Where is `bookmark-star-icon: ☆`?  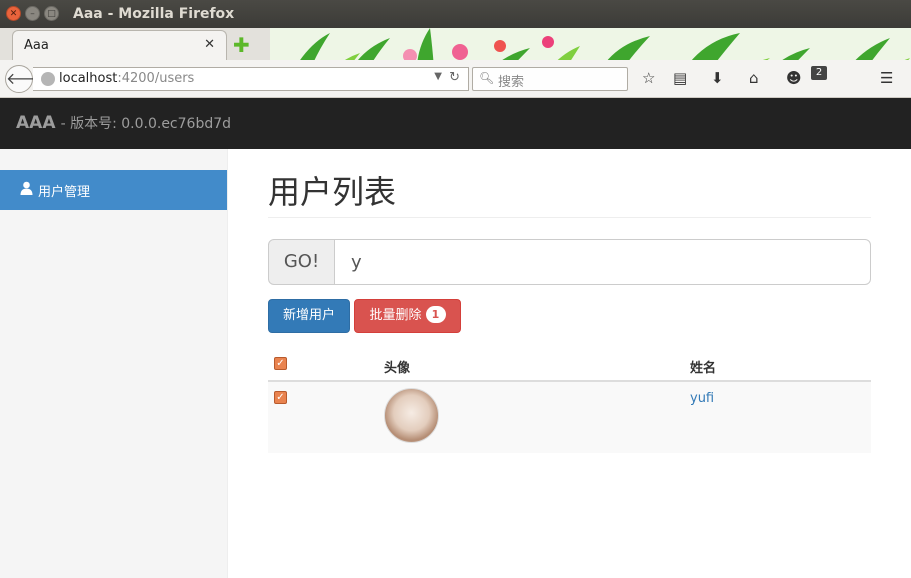
bookmark-star-icon: ☆ is located at coordinates (648, 78).